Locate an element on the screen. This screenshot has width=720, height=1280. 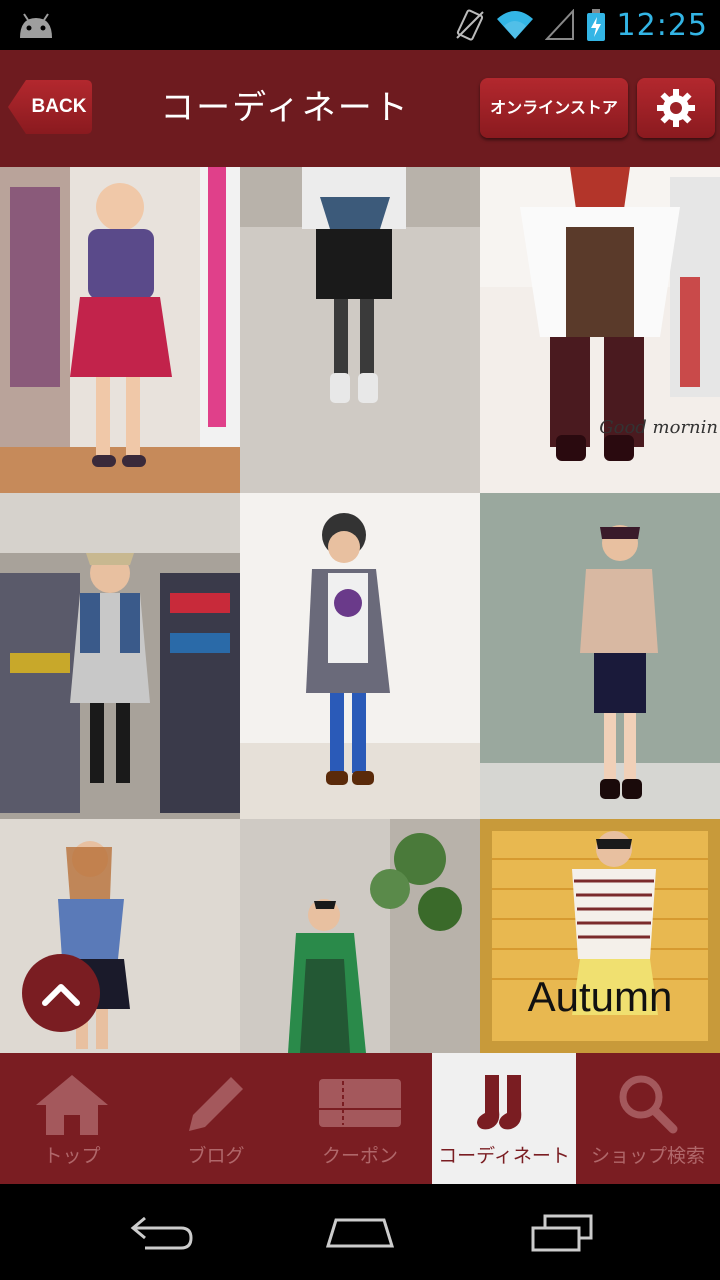
home-icon is located at coordinates (72, 1105).